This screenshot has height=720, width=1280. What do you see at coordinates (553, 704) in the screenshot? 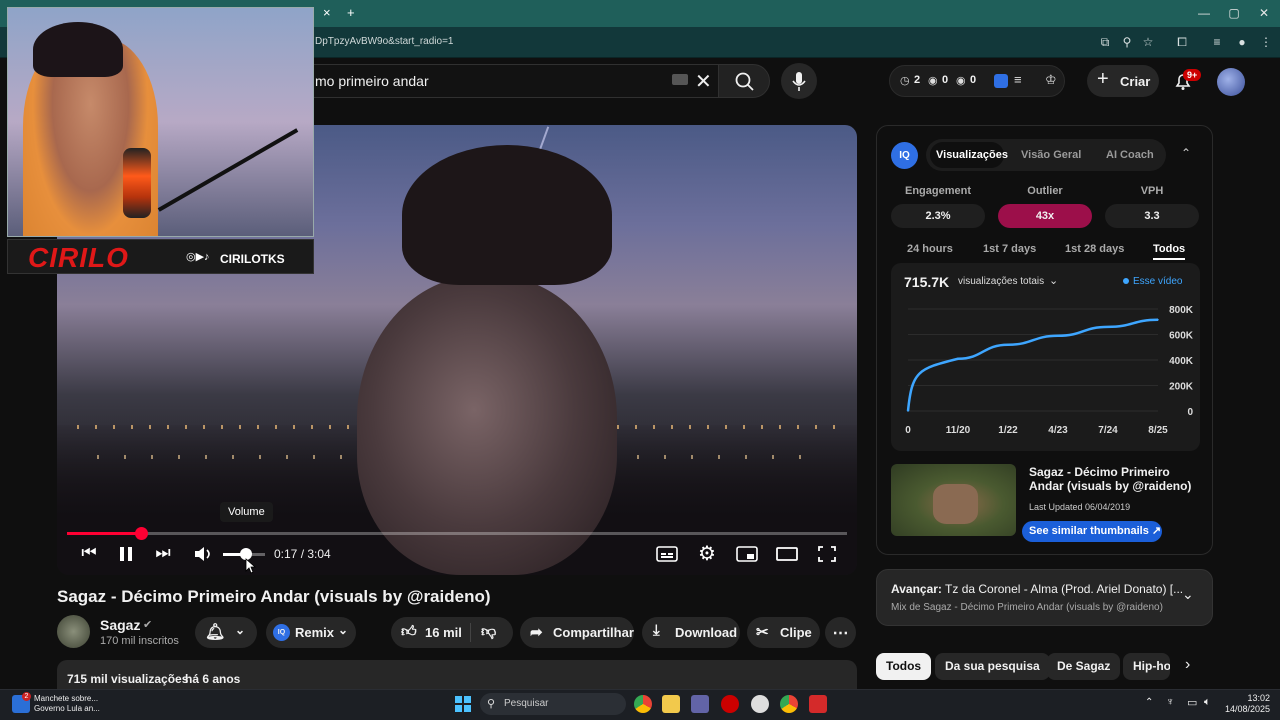
I see `taskbar-search: ⚲ Pesquisar` at bounding box center [553, 704].